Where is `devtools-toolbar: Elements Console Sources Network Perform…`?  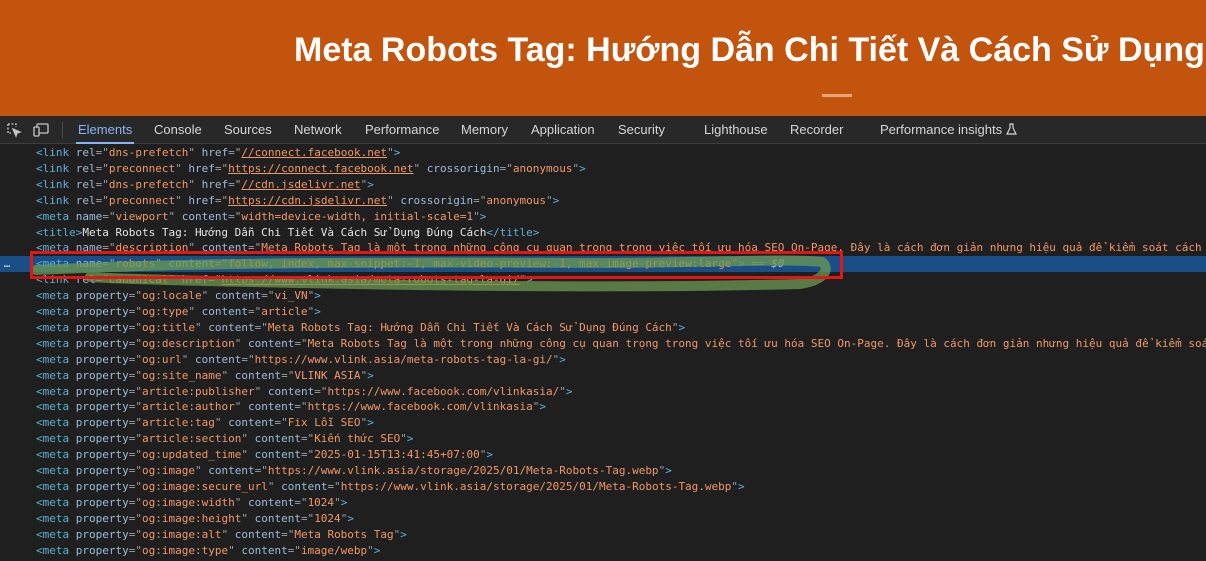
devtools-toolbar: Elements Console Sources Network Perform… is located at coordinates (603, 130).